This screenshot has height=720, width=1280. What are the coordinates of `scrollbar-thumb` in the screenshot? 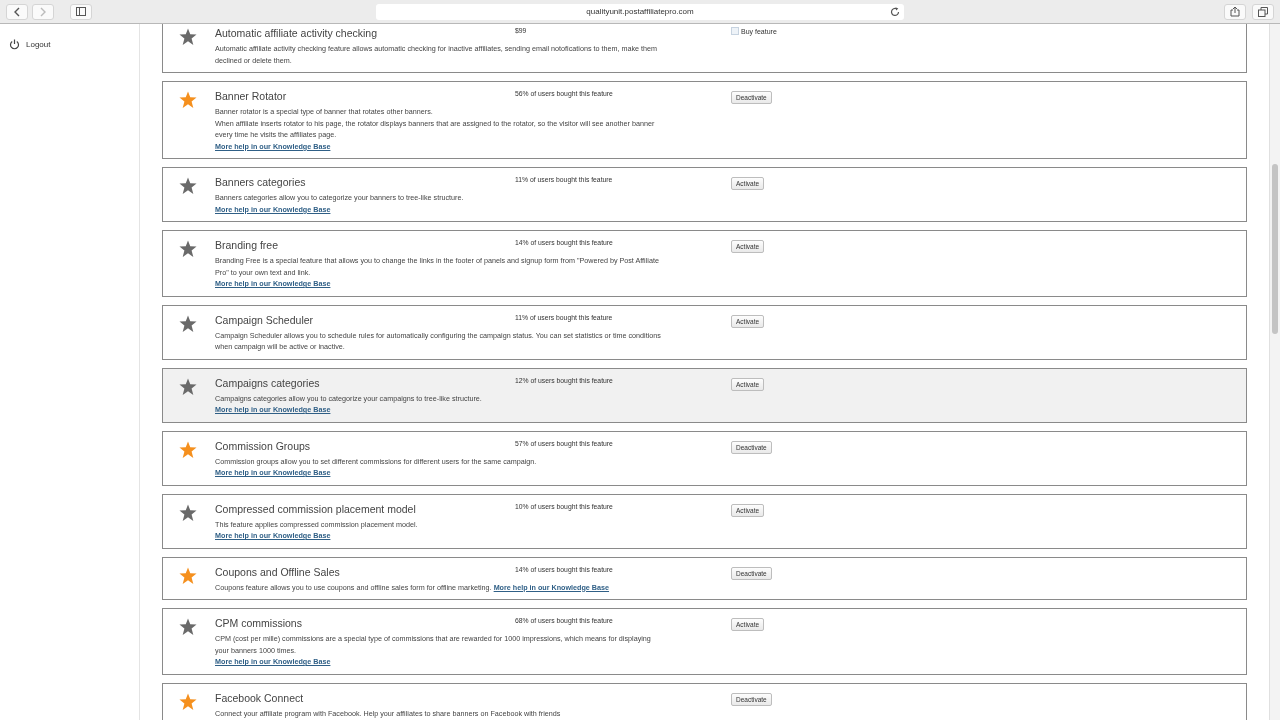 It's located at (1275, 249).